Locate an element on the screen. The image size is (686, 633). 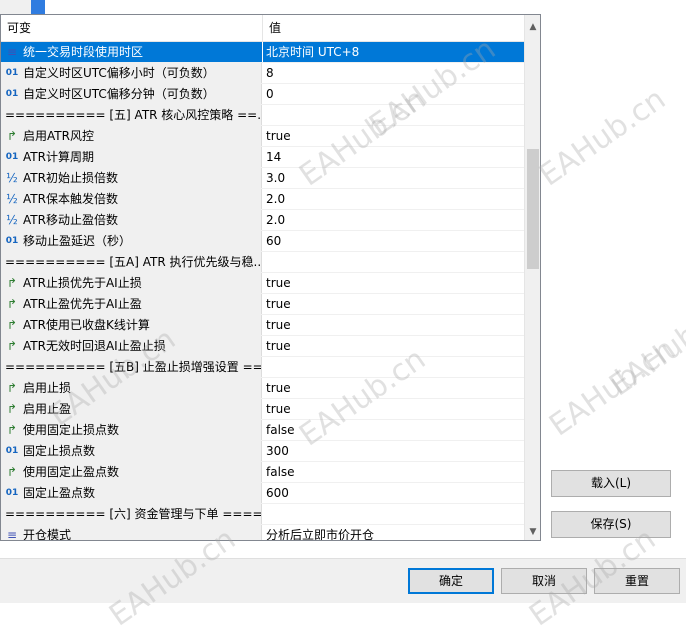
parameter-name-cell: ↱ 使用固定止损点数 is located at coordinates (131, 430).